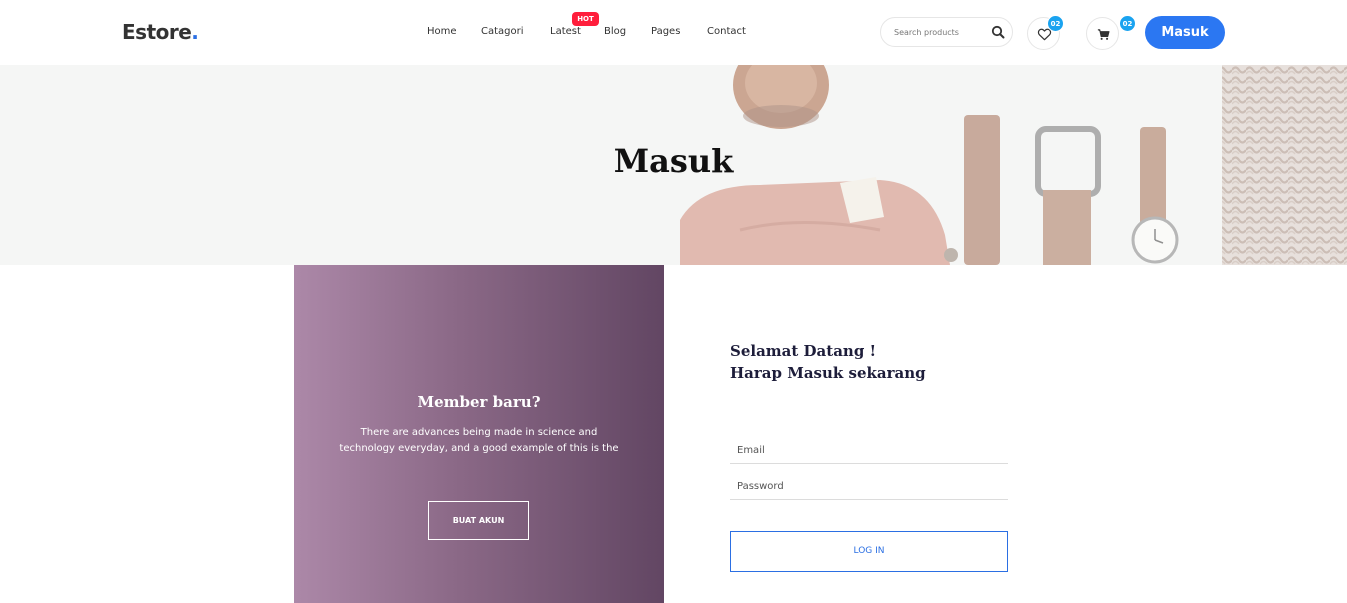 The image size is (1347, 603). Describe the element at coordinates (726, 31) in the screenshot. I see `nav-contact: Contact` at that location.